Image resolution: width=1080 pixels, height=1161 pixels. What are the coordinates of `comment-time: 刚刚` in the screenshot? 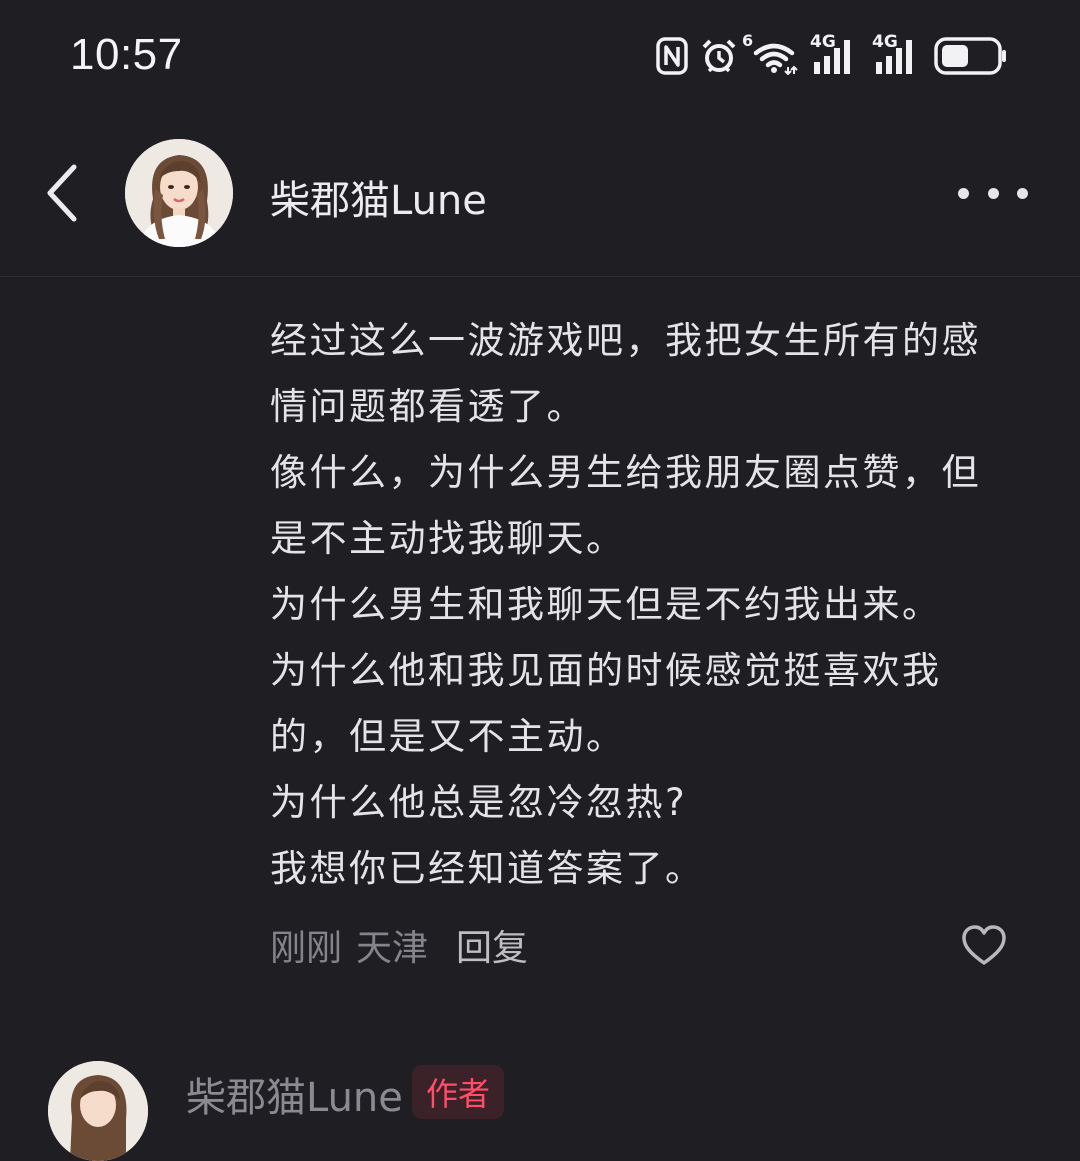 It's located at (306, 948).